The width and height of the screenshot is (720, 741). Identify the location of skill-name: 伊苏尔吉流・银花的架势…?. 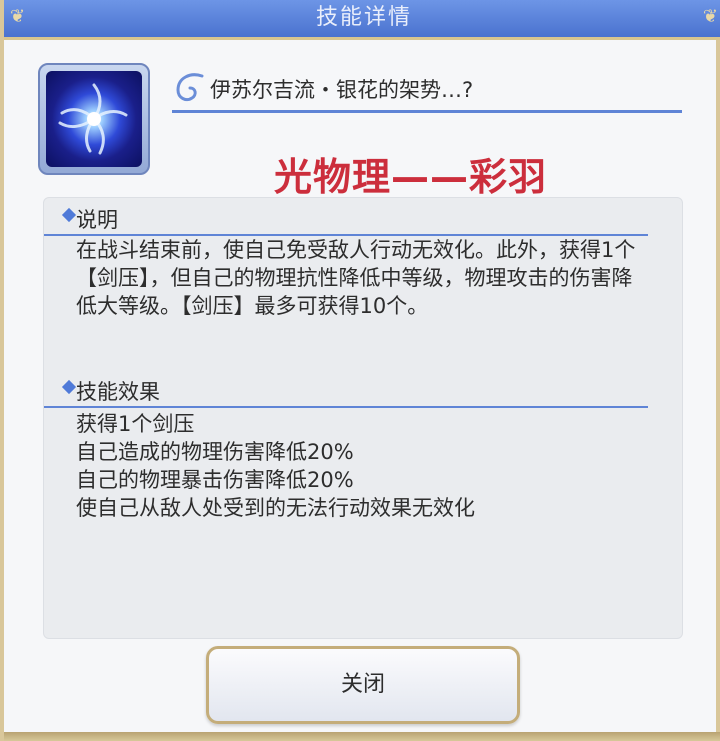
(342, 90).